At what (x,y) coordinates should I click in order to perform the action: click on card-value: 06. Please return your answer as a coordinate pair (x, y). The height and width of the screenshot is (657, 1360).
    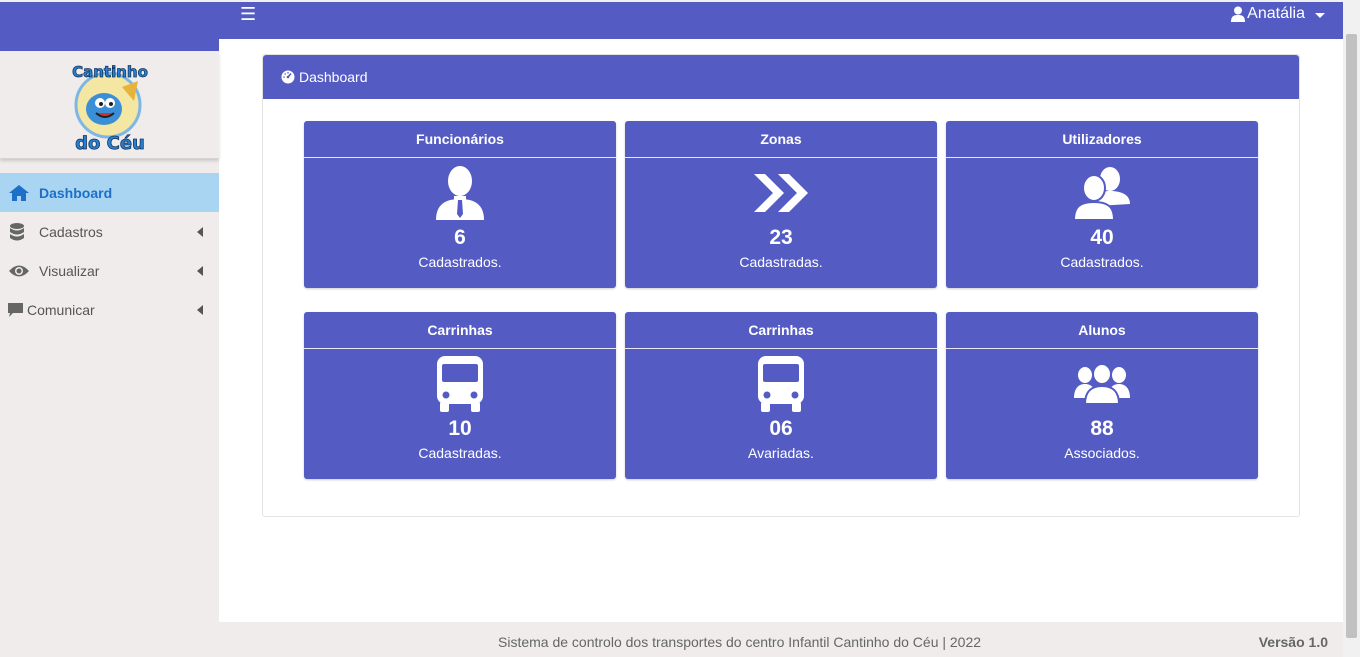
    Looking at the image, I should click on (781, 428).